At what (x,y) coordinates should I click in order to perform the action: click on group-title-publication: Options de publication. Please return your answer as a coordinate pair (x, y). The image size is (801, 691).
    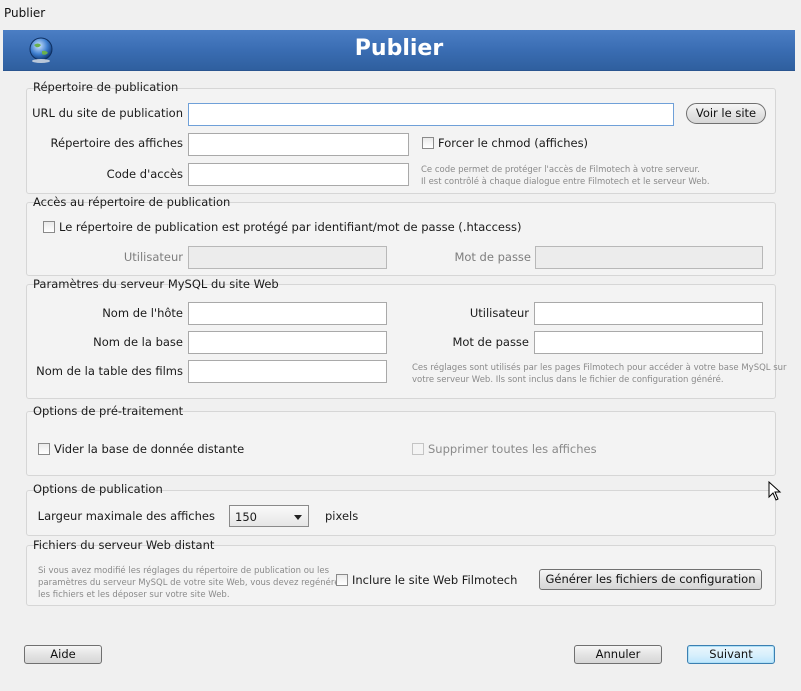
    Looking at the image, I should click on (98, 489).